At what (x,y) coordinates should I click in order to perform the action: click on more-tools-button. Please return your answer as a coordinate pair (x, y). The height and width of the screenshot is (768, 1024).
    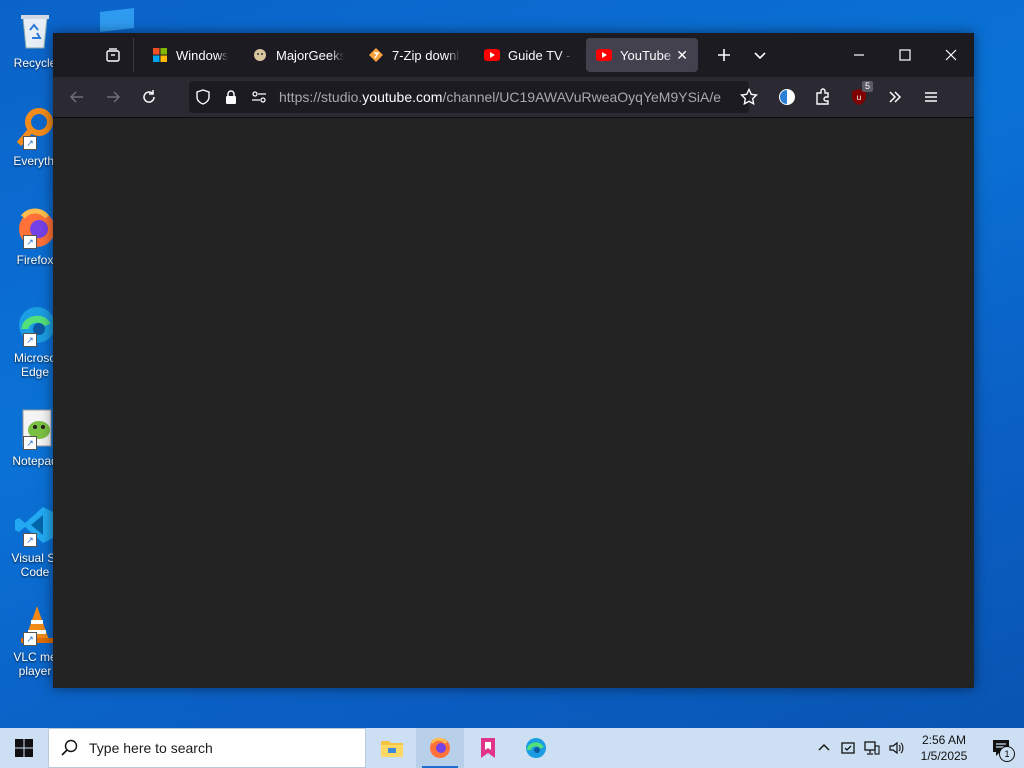
    Looking at the image, I should click on (895, 97).